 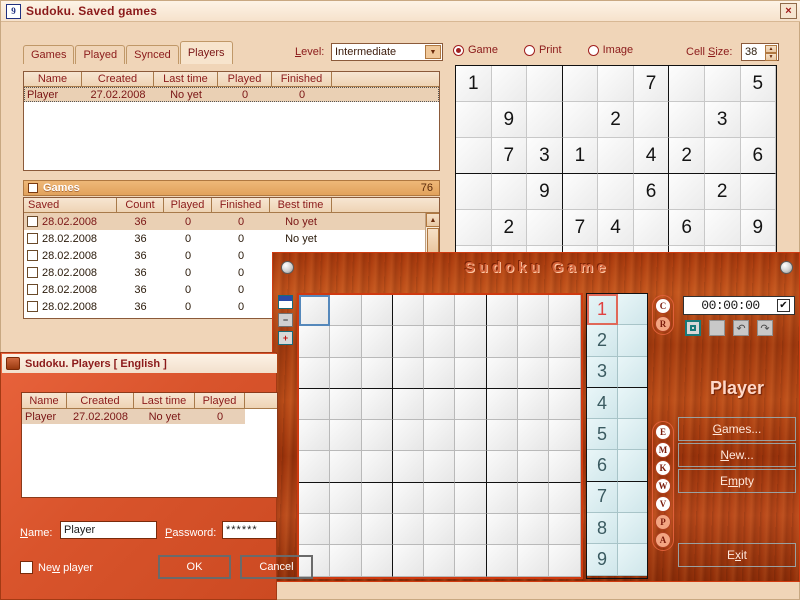 I want to click on ok-button: OK, so click(x=194, y=567).